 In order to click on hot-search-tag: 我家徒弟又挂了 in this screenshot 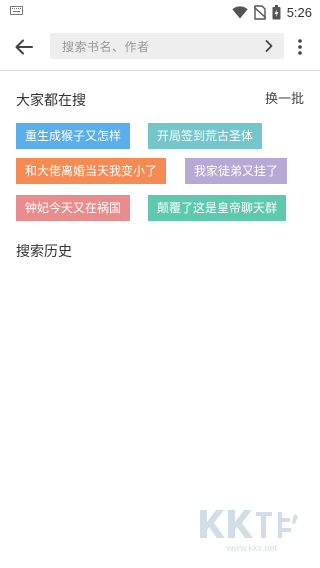, I will do `click(236, 171)`.